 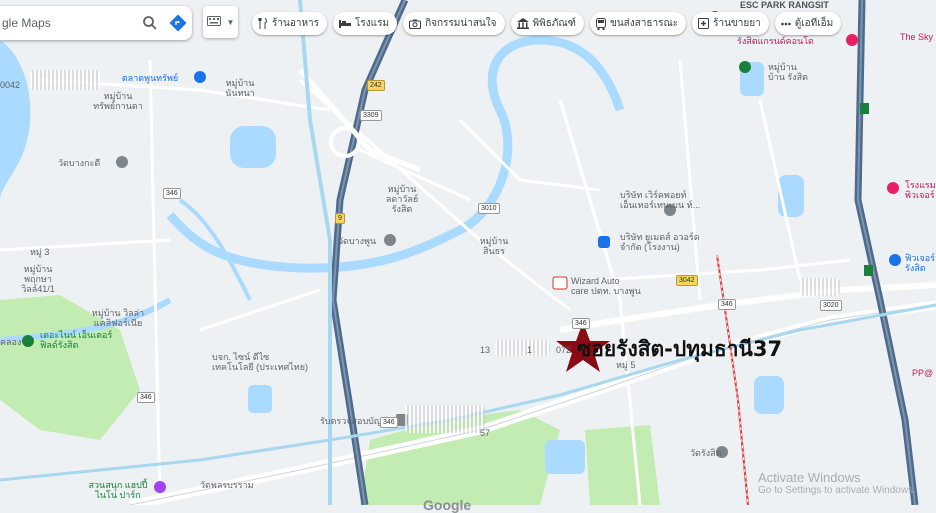 What do you see at coordinates (262, 23) in the screenshot?
I see `fork-knife-icon` at bounding box center [262, 23].